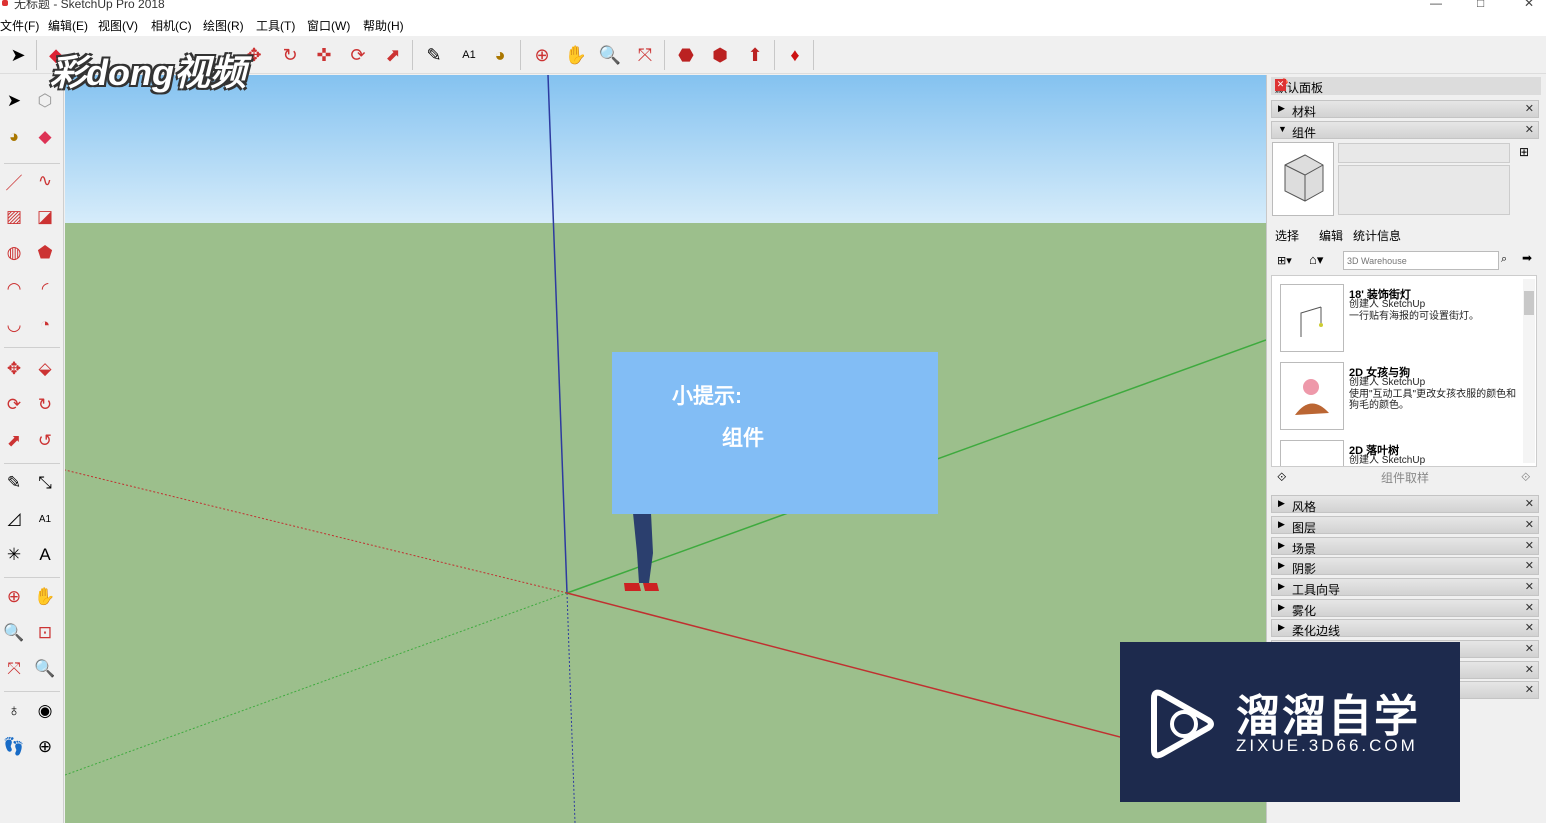 This screenshot has height=823, width=1546. What do you see at coordinates (1405, 130) in the screenshot?
I see `section-components: ▼ 组件 ✕` at bounding box center [1405, 130].